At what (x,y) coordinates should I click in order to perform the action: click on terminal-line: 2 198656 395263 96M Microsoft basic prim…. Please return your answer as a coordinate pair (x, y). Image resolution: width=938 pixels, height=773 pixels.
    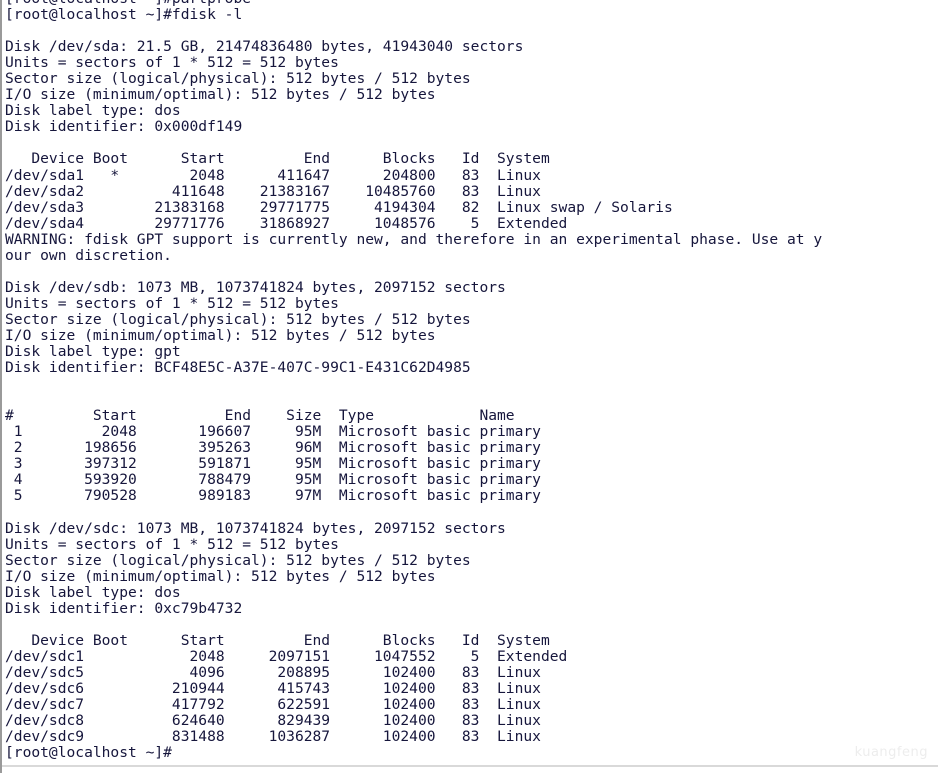
    Looking at the image, I should click on (273, 448).